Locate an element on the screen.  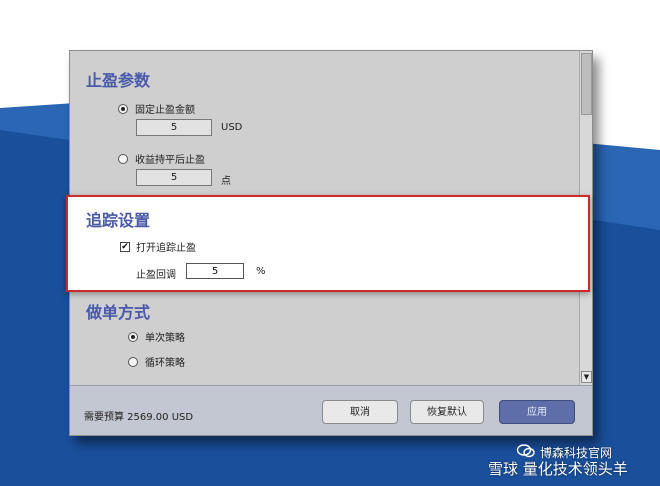
breakeven-points-unit: 点 is located at coordinates (226, 181).